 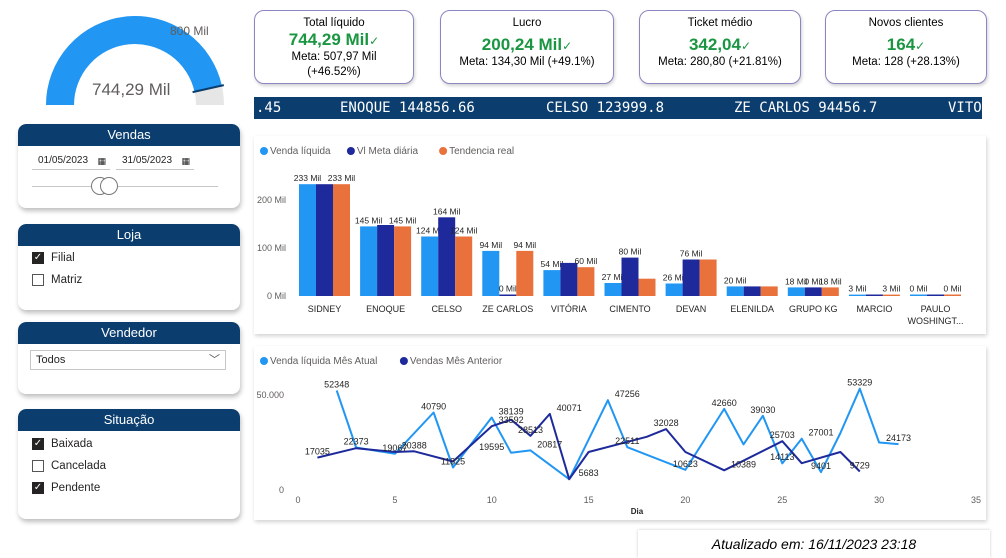 I want to click on x-tick-label: 0, so click(x=297, y=500).